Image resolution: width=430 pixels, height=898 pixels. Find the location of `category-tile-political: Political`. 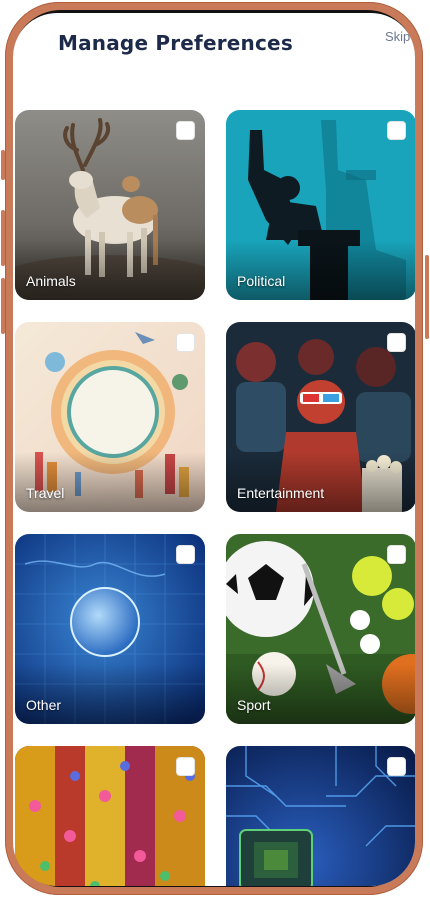

category-tile-political: Political is located at coordinates (320, 205).